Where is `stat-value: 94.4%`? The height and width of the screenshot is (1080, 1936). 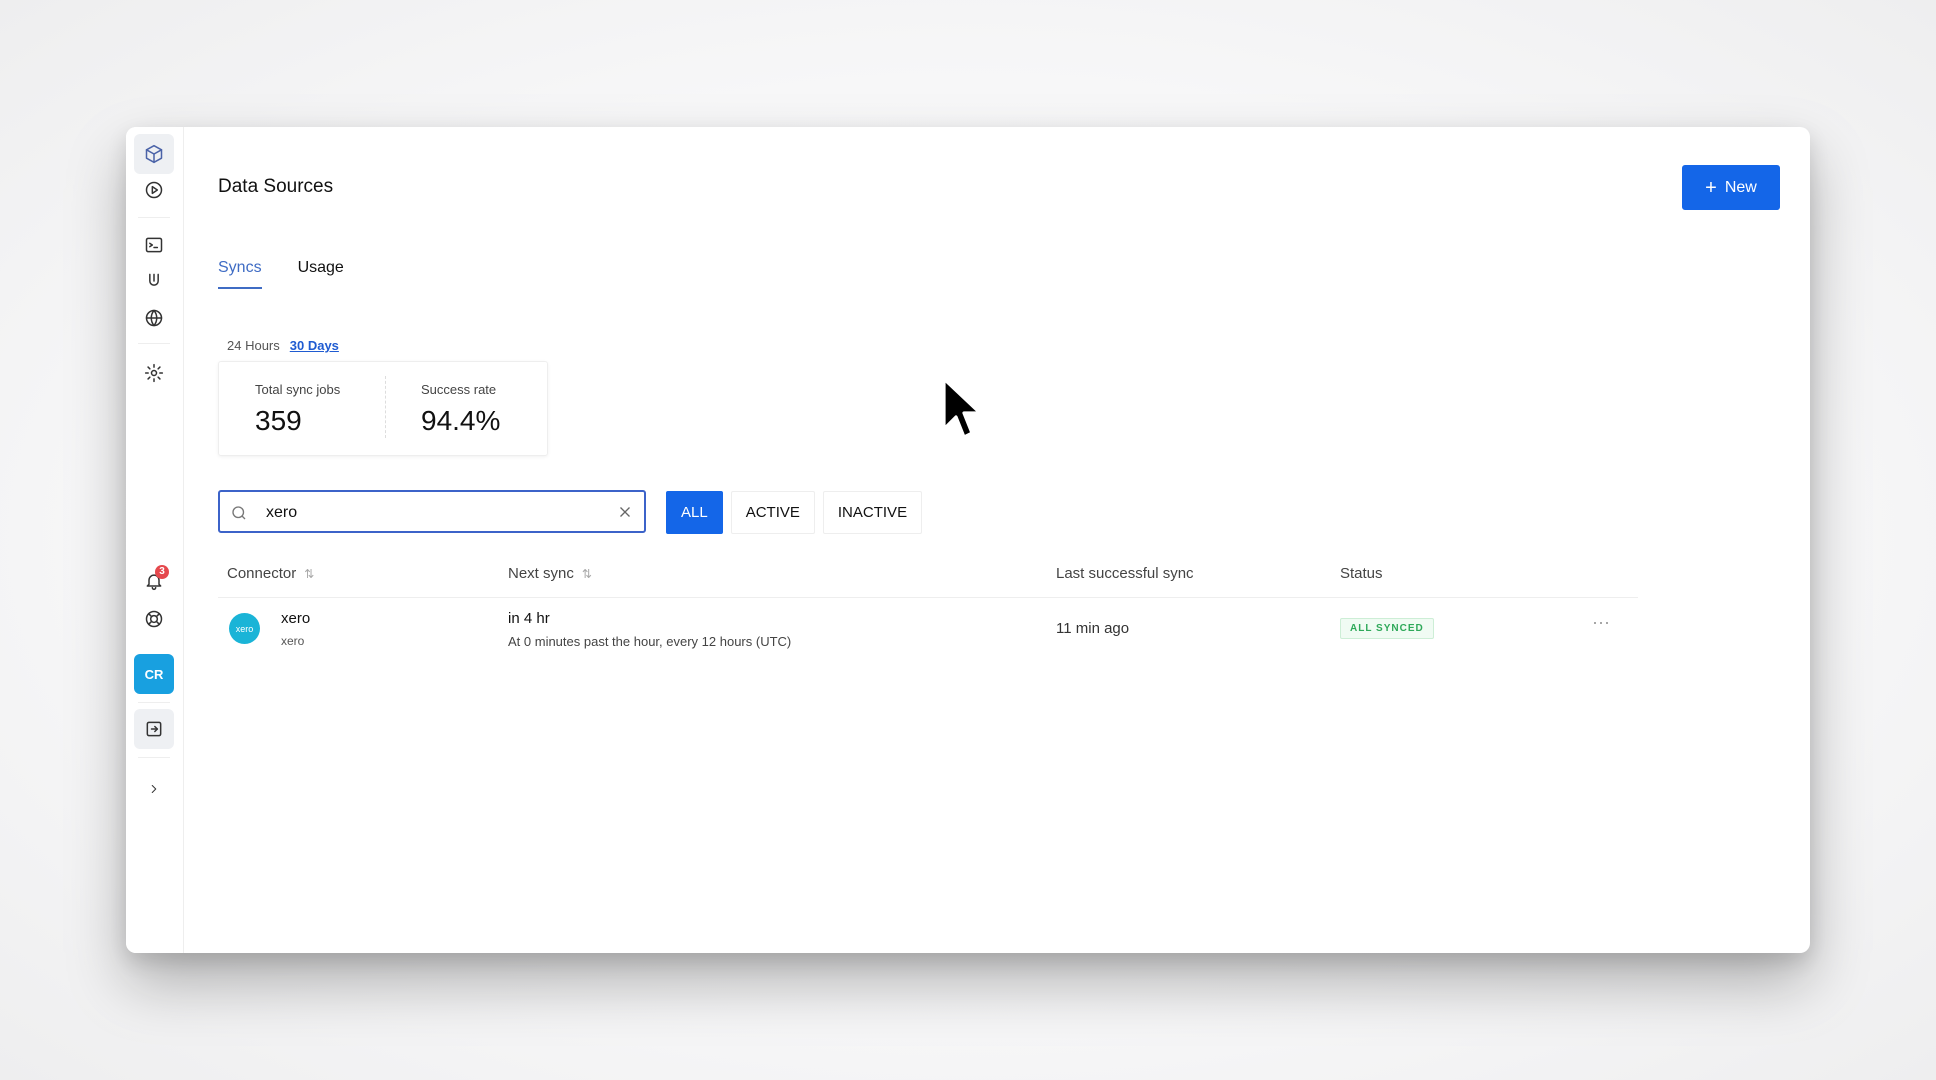
stat-value: 94.4% is located at coordinates (461, 420).